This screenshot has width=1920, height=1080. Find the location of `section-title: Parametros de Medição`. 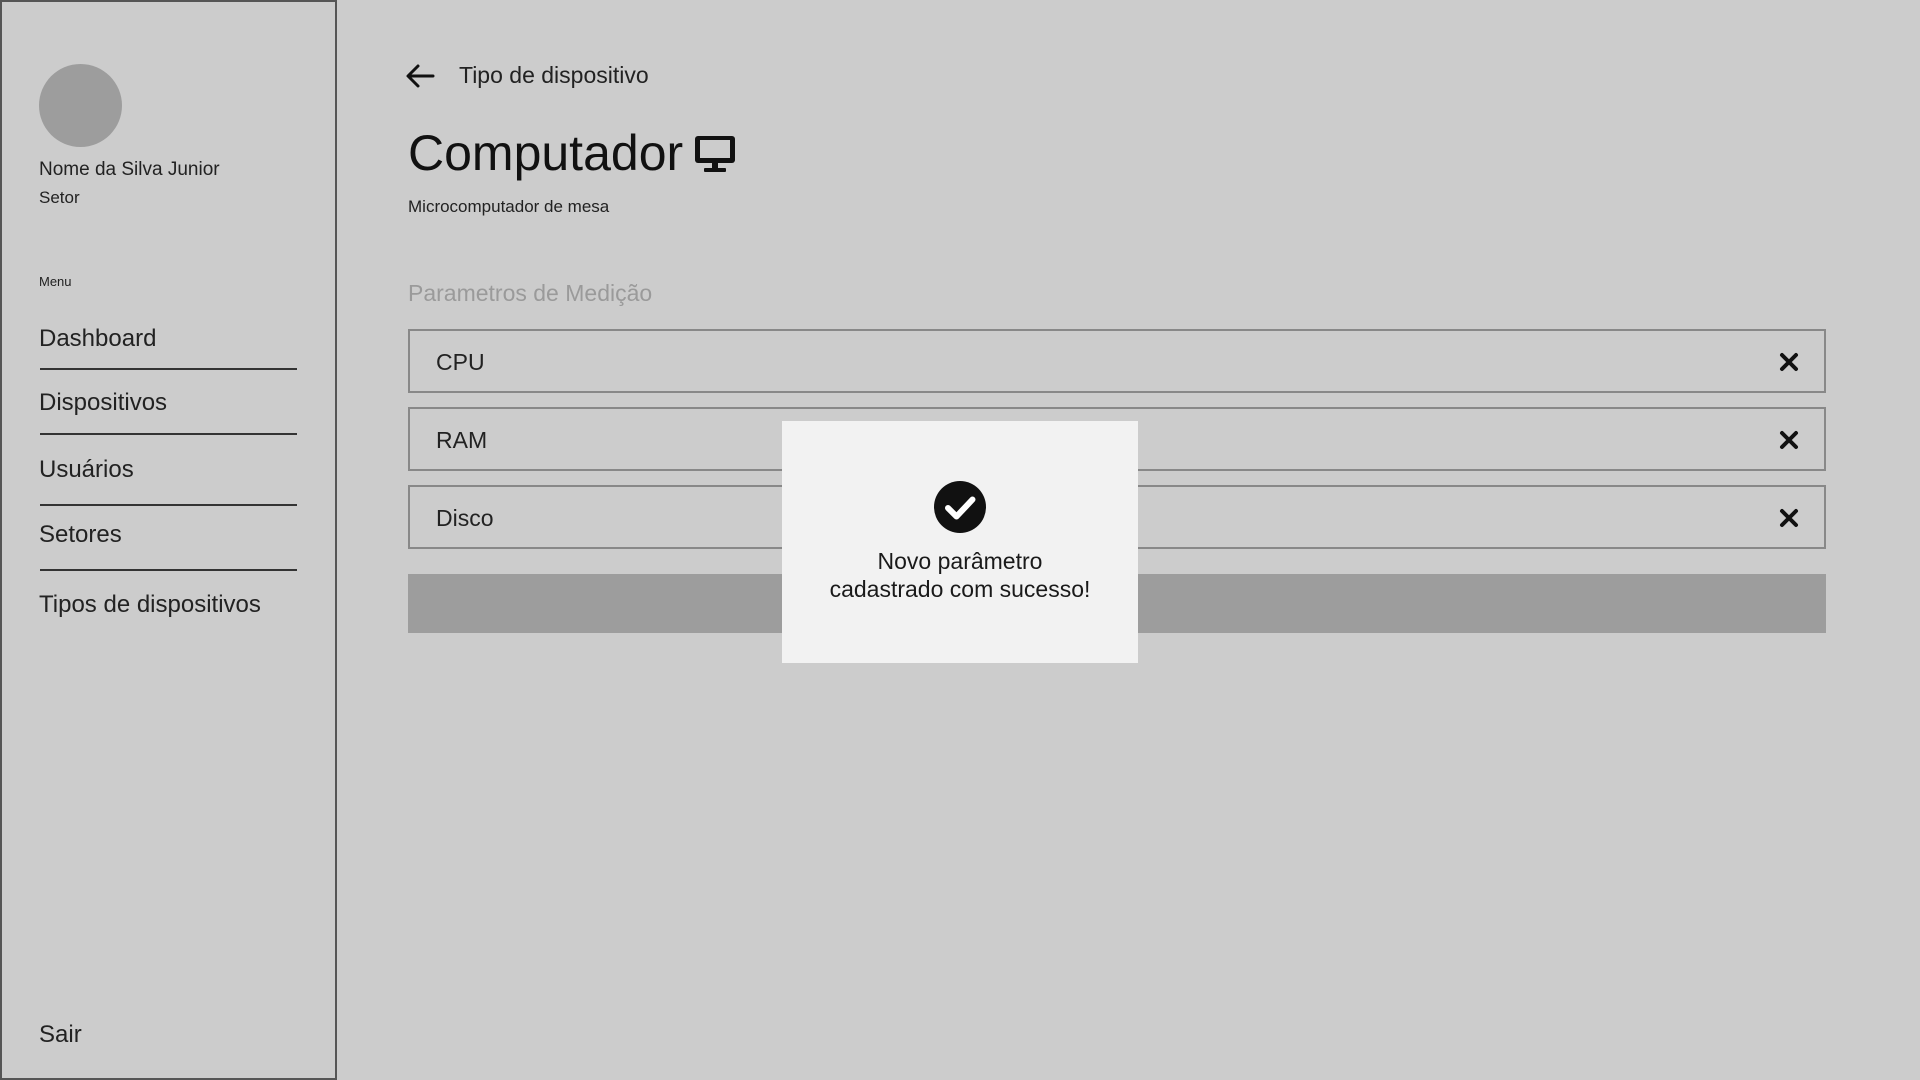

section-title: Parametros de Medição is located at coordinates (530, 293).